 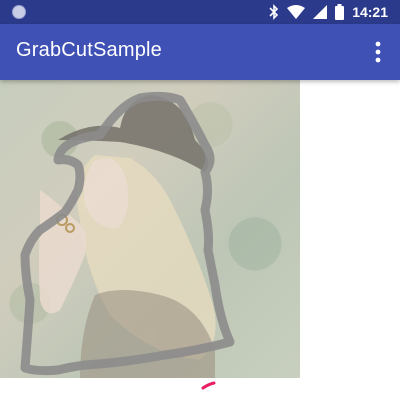 What do you see at coordinates (200, 52) in the screenshot?
I see `app-bar: GrabCutSample` at bounding box center [200, 52].